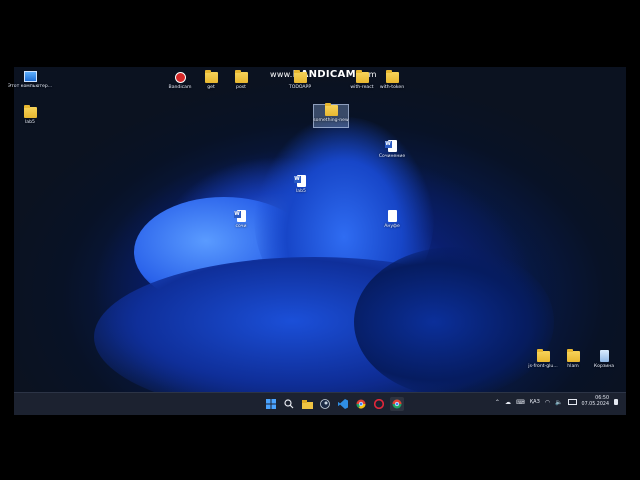  I want to click on desktop-icon-word-doc-left: сочи, so click(241, 219).